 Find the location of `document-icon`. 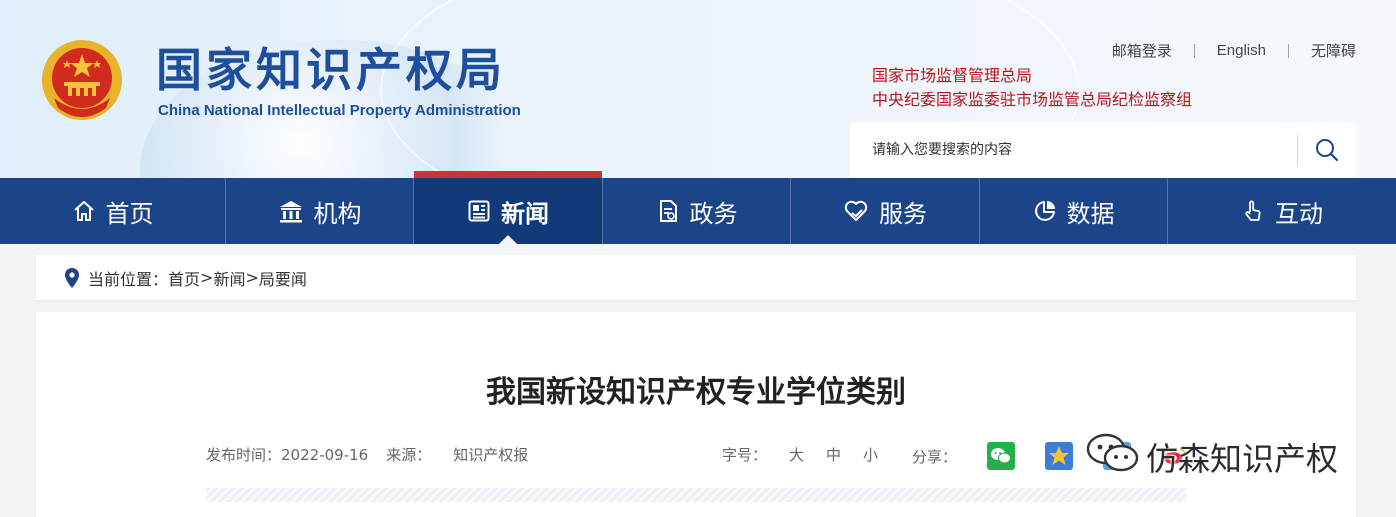

document-icon is located at coordinates (668, 211).